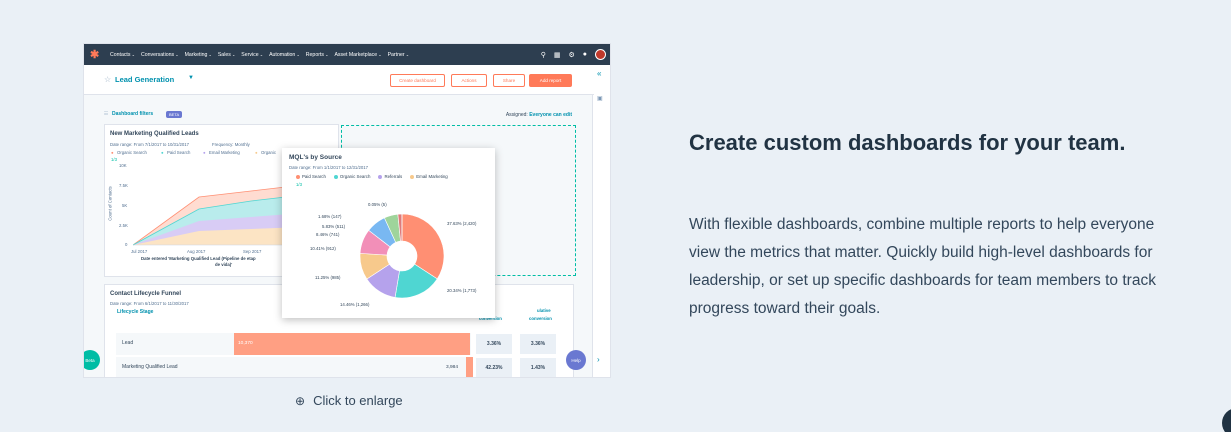 The height and width of the screenshot is (432, 1231). What do you see at coordinates (174, 114) in the screenshot?
I see `beta-badge: BETA` at bounding box center [174, 114].